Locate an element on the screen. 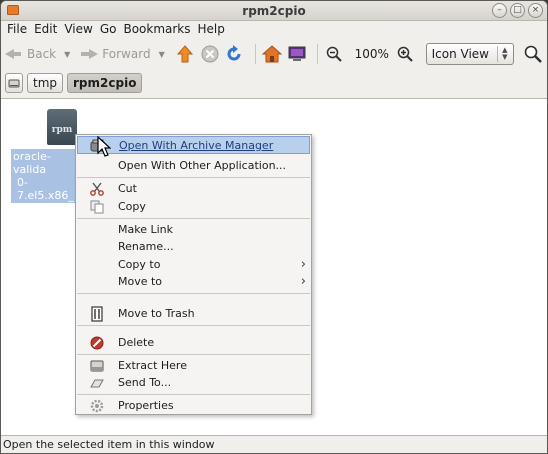  up-button is located at coordinates (185, 54).